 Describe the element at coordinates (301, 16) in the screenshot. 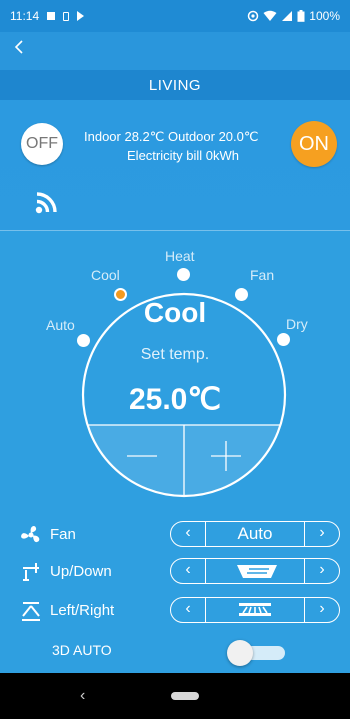

I see `battery-icon` at that location.